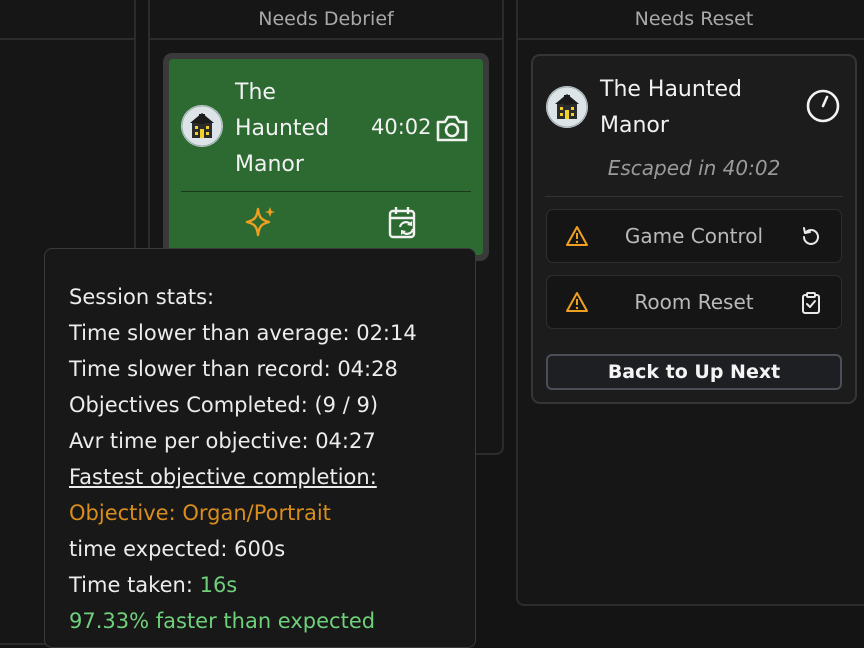 Image resolution: width=864 pixels, height=648 pixels. Describe the element at coordinates (401, 127) in the screenshot. I see `debrief-time: 40:02` at that location.